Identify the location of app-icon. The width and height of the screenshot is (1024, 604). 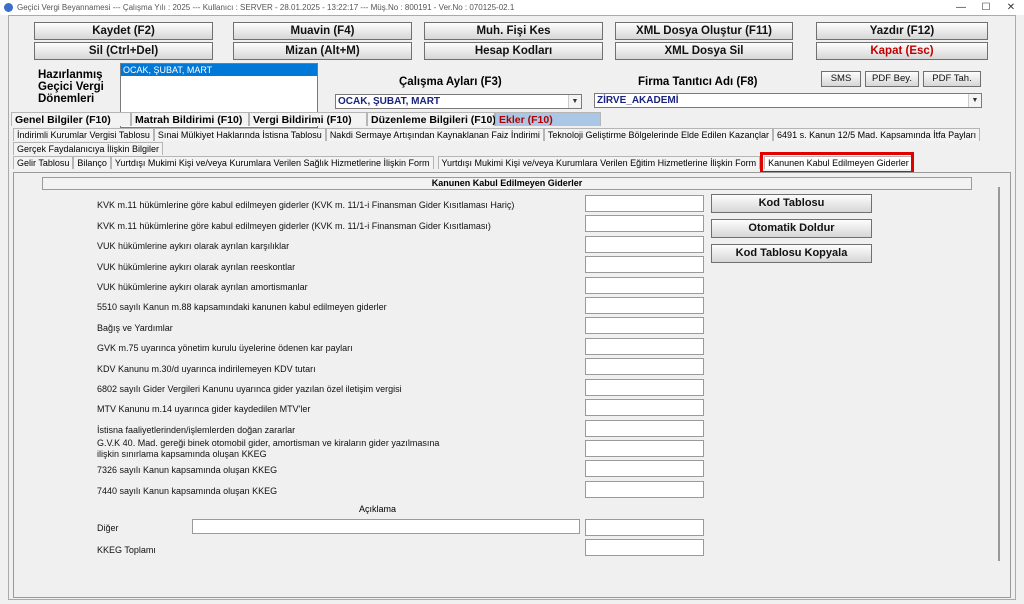
(8, 7).